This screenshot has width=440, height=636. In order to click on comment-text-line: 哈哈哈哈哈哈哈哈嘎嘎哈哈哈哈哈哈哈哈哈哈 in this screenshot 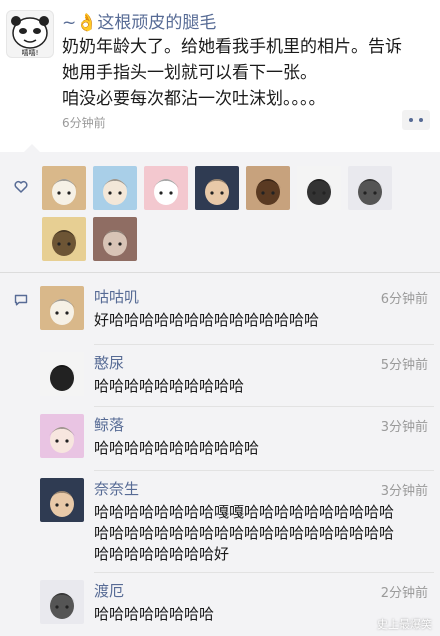, I will do `click(244, 512)`.